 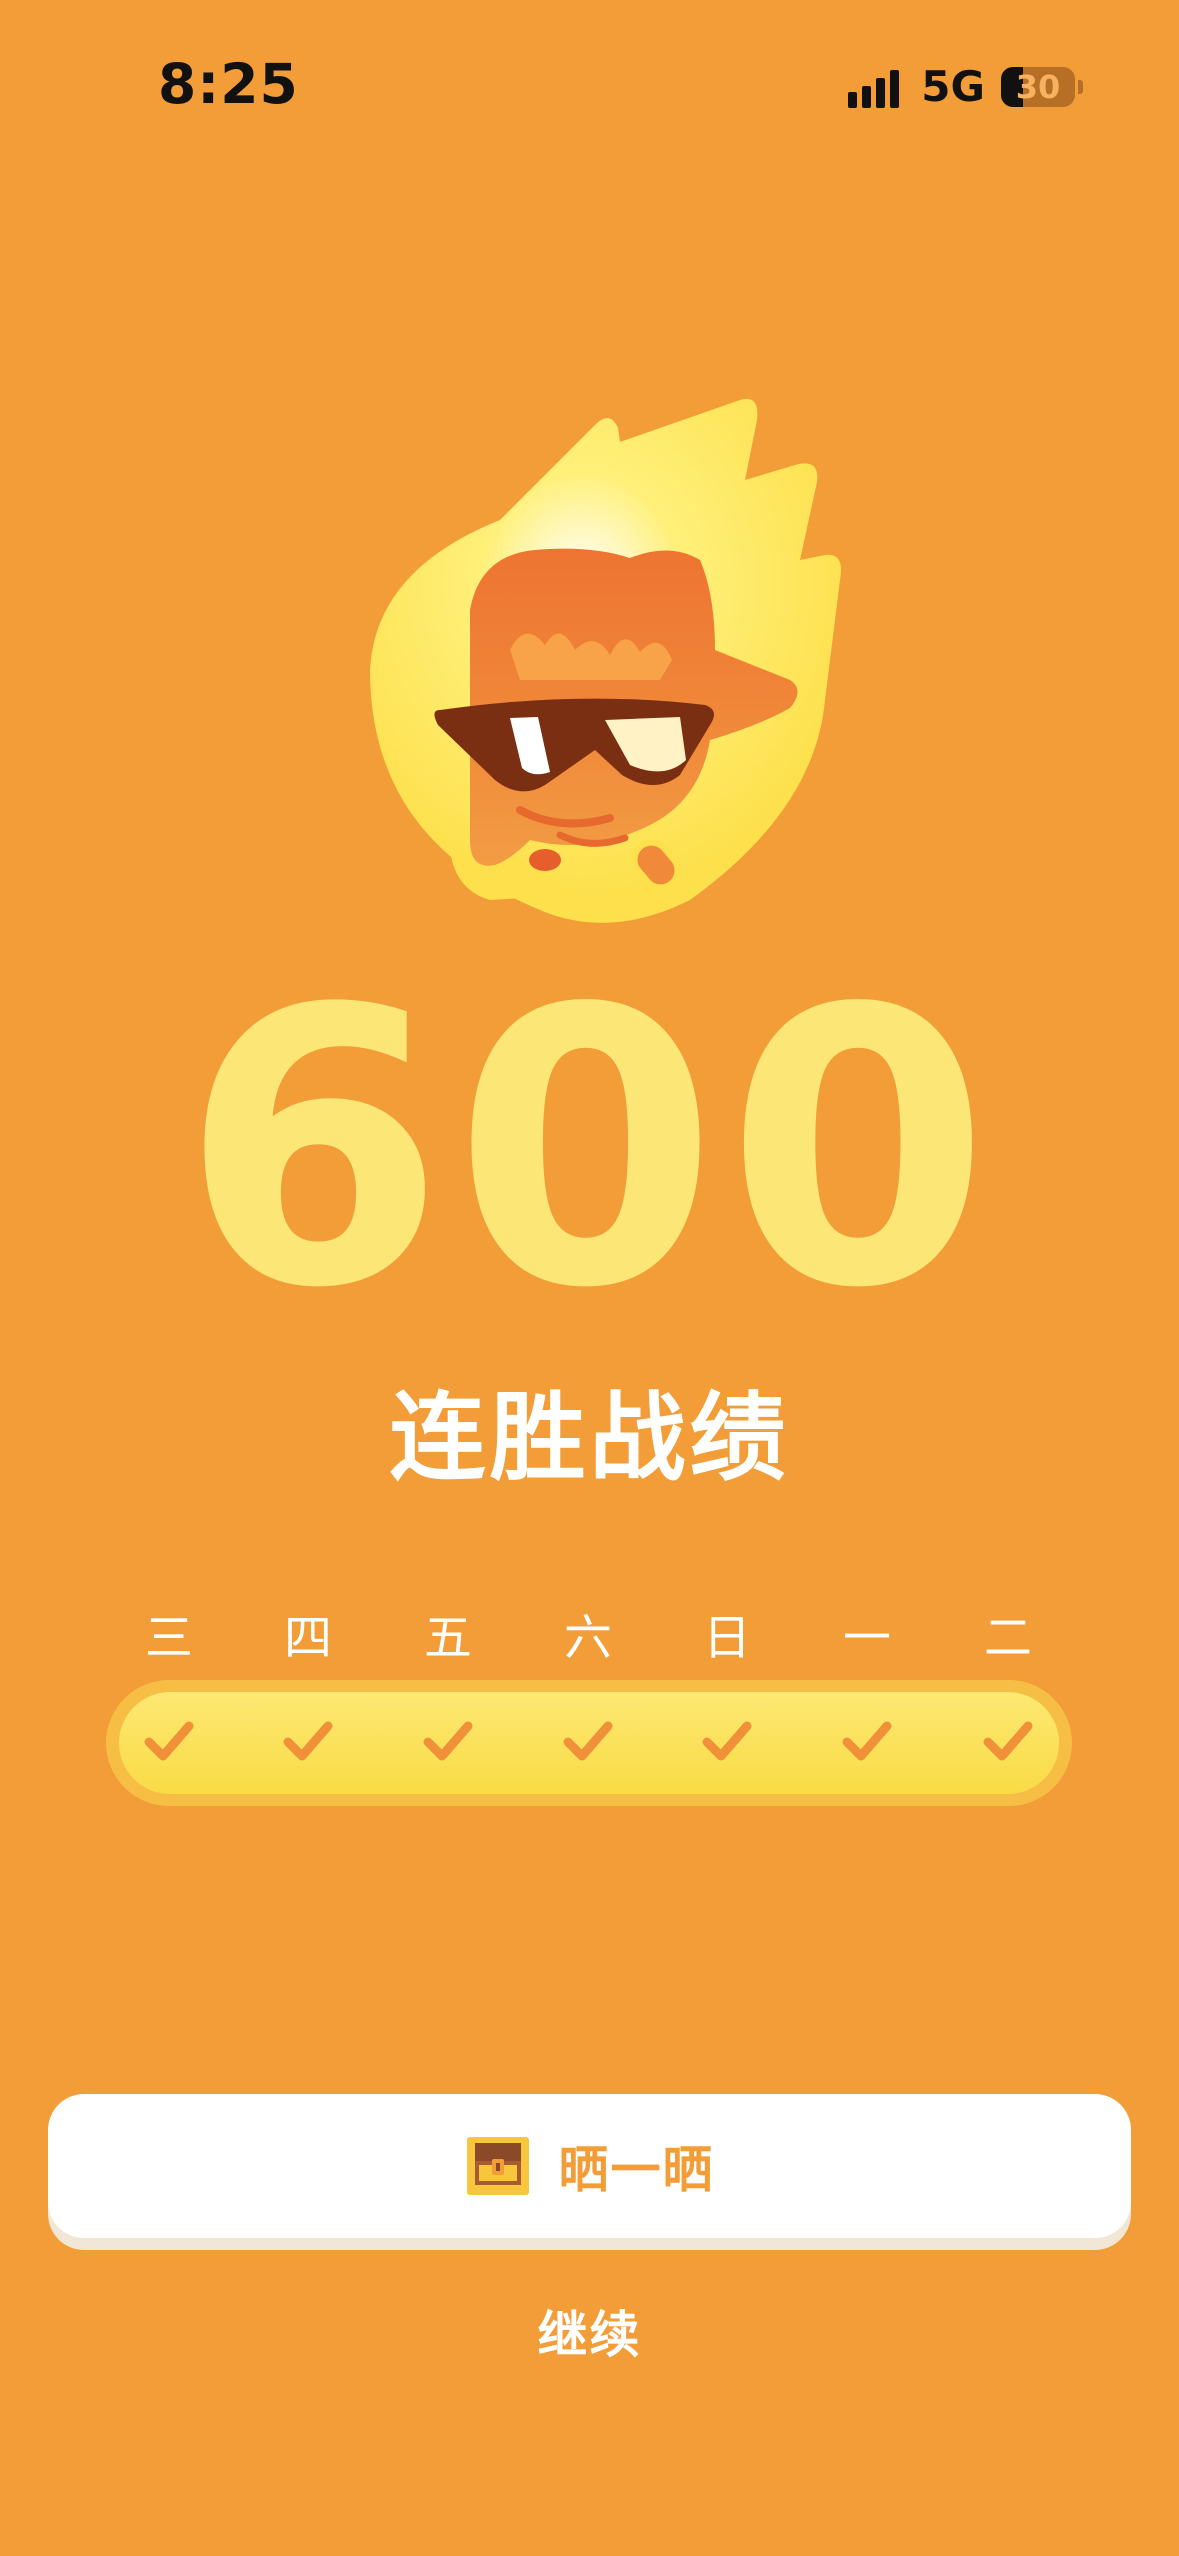 I want to click on battery-level: 30, so click(x=1038, y=86).